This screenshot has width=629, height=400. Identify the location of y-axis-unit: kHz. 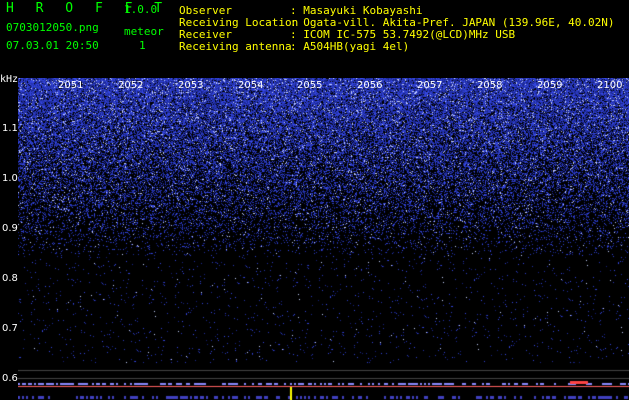
(9, 79).